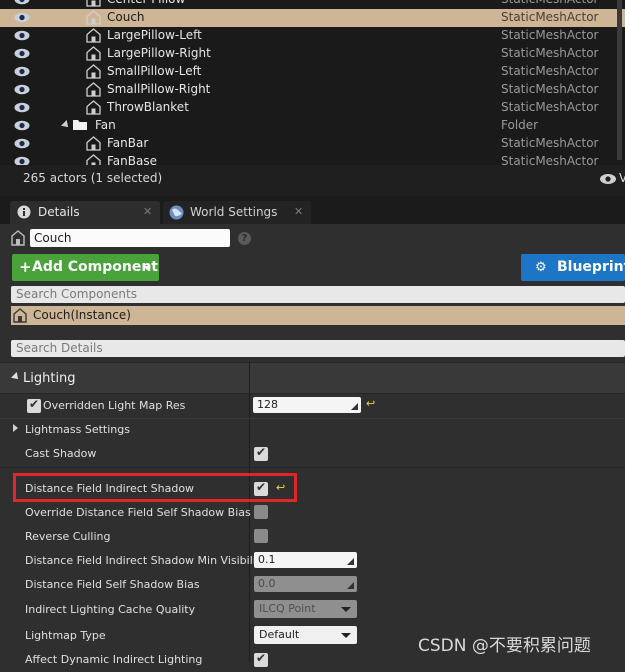  I want to click on outliner-row: FanBar StaticMeshActor, so click(312, 144).